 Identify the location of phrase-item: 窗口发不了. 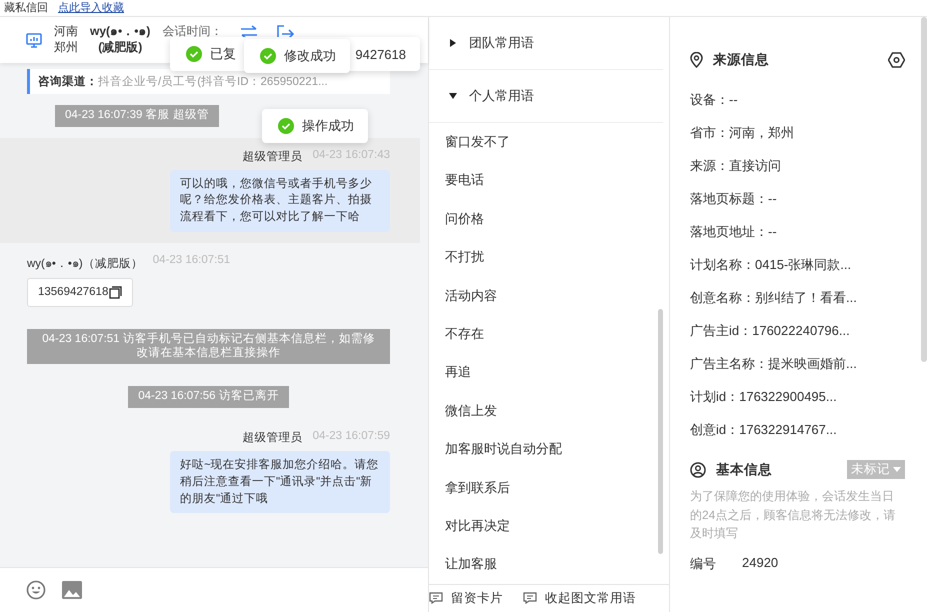
(549, 142).